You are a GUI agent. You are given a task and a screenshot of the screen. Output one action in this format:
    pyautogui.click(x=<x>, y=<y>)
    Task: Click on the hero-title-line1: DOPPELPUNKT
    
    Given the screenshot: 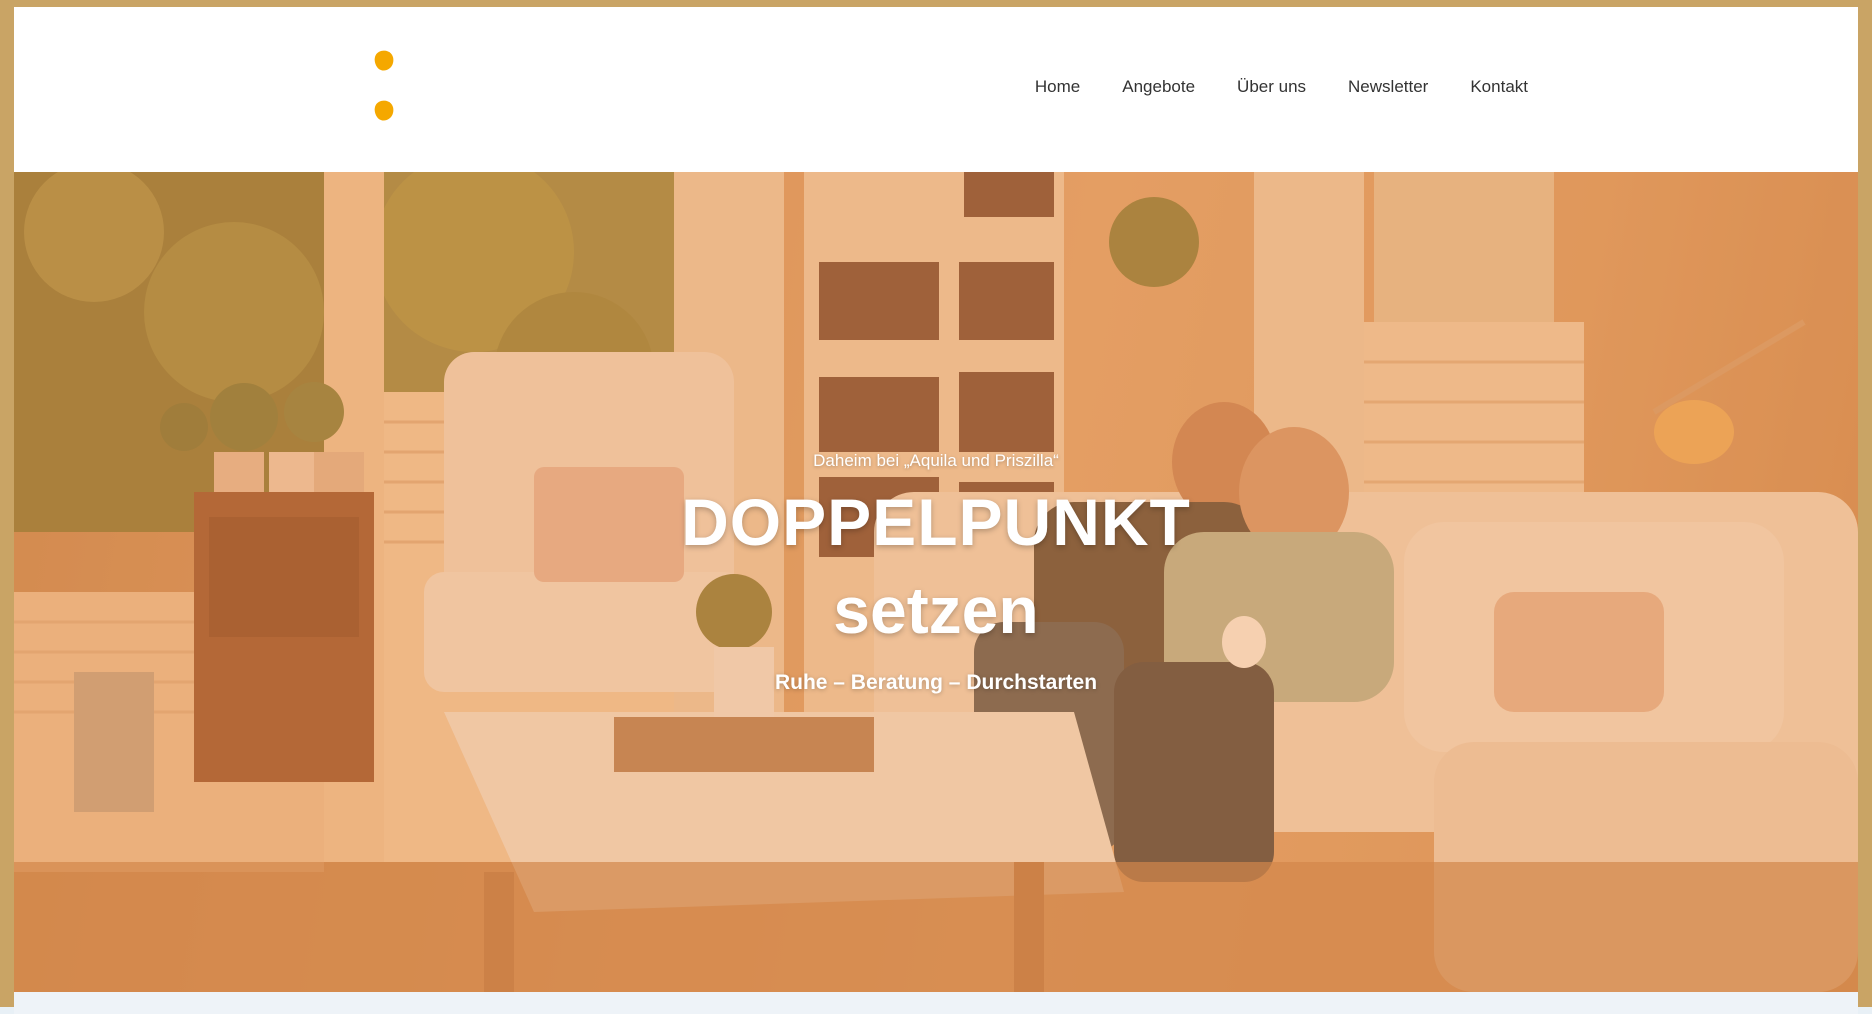 What is the action you would take?
    pyautogui.click(x=936, y=522)
    